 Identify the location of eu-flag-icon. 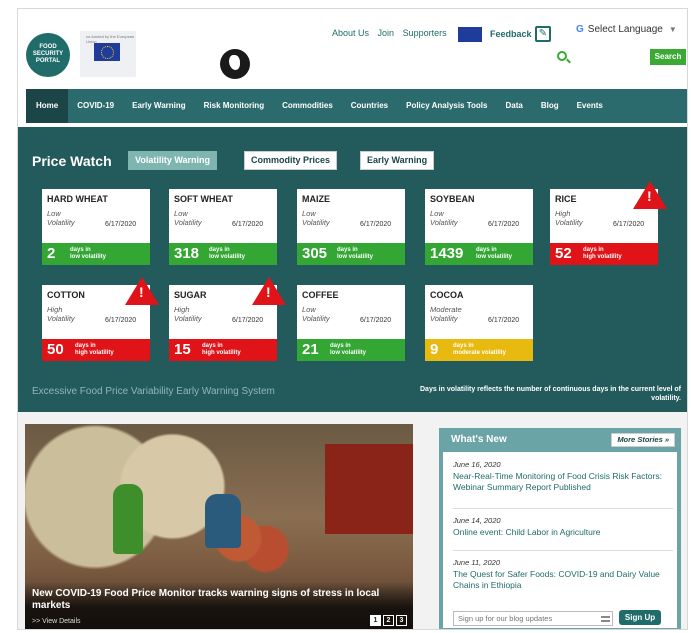
(107, 52).